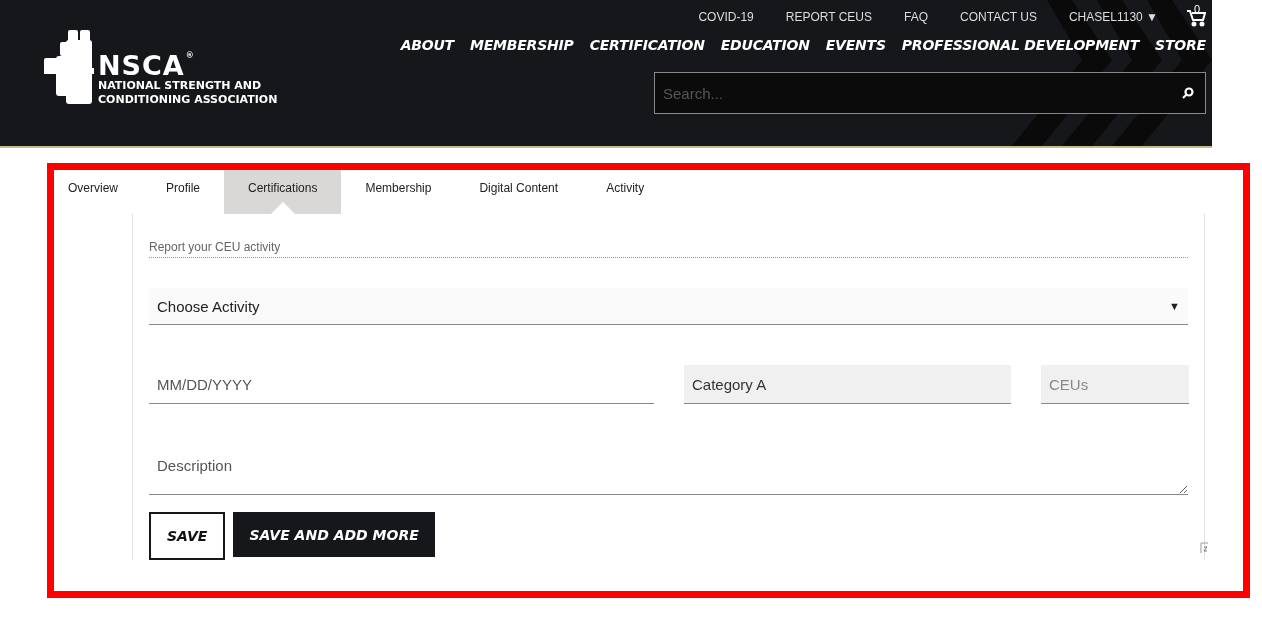 This screenshot has width=1262, height=622. Describe the element at coordinates (187, 536) in the screenshot. I see `save-button: SAVE` at that location.